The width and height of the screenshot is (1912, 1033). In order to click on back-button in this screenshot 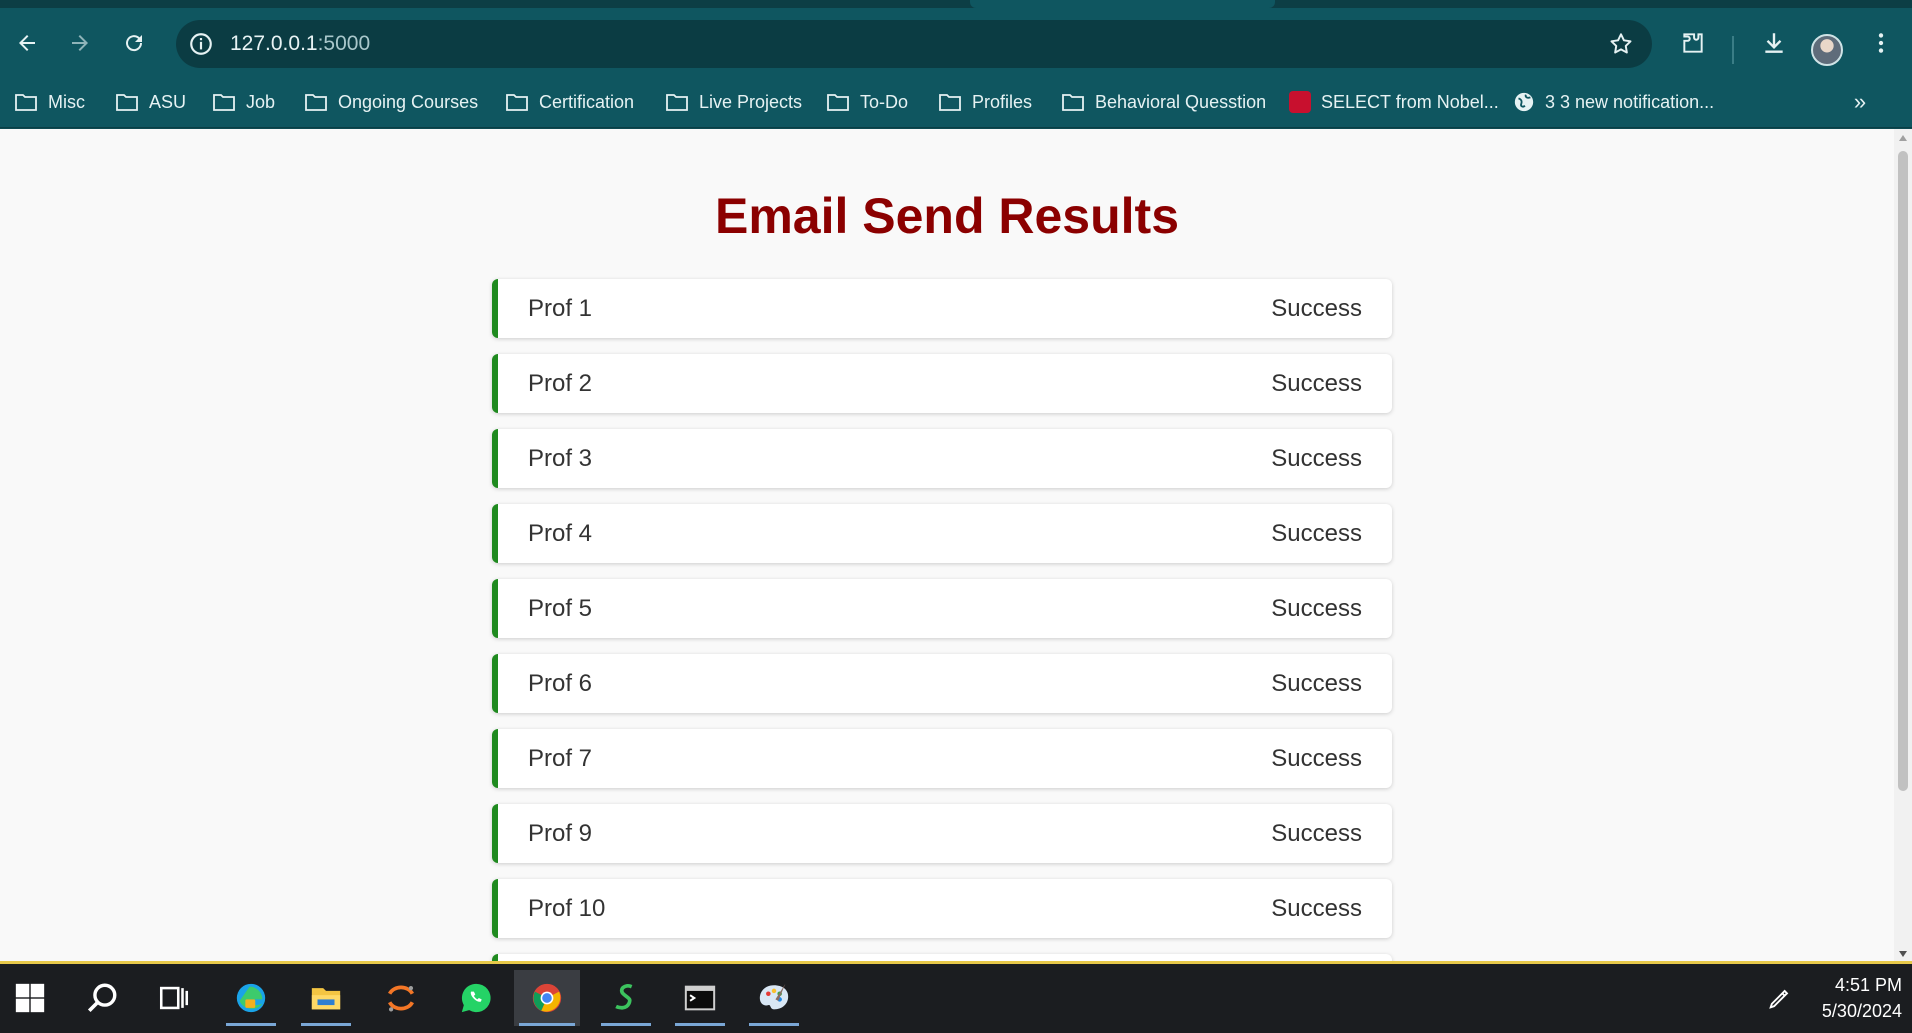, I will do `click(27, 43)`.